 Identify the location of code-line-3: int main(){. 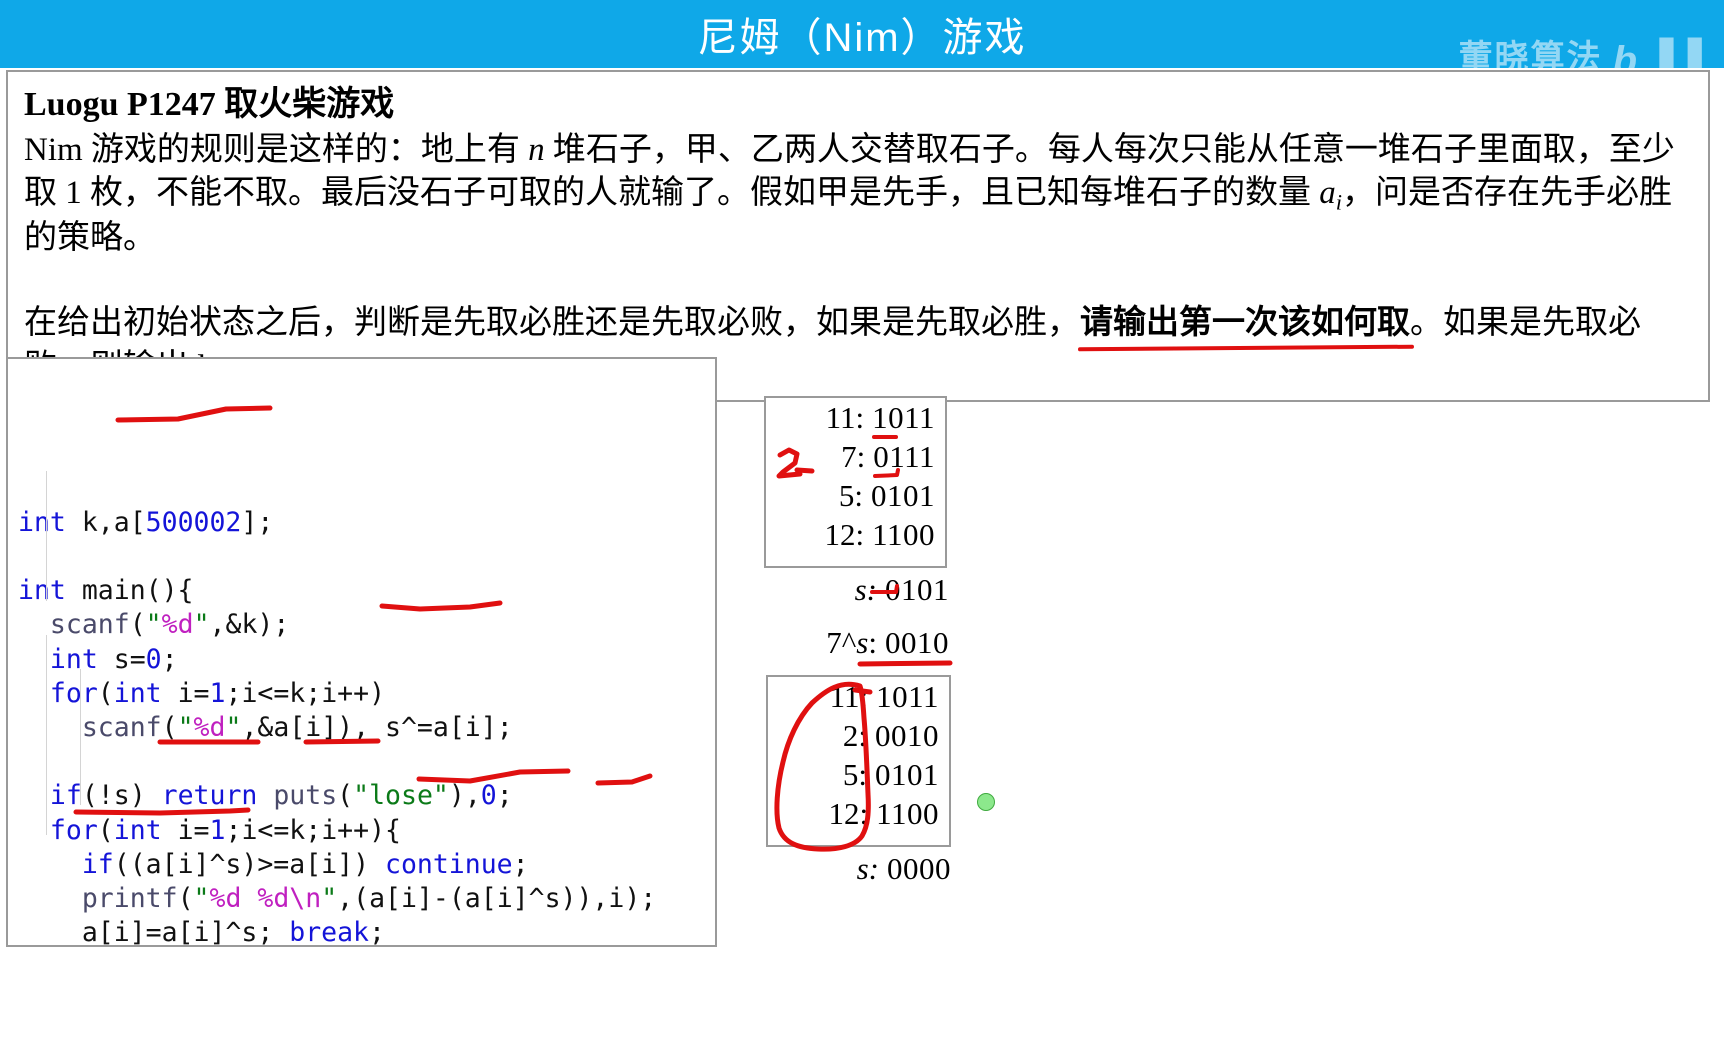
(106, 591).